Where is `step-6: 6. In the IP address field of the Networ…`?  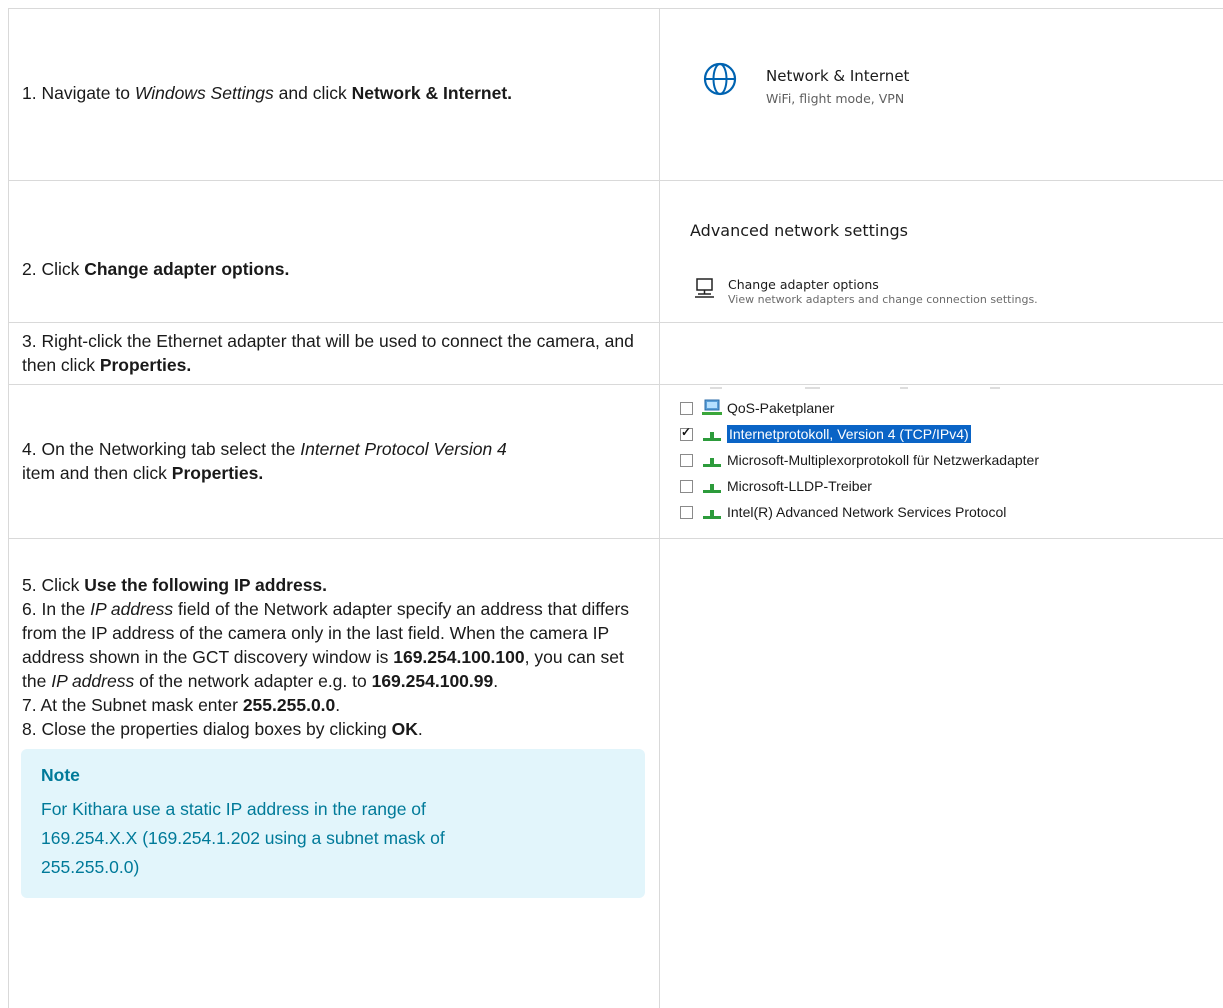
step-6: 6. In the IP address field of the Networ… is located at coordinates (333, 645).